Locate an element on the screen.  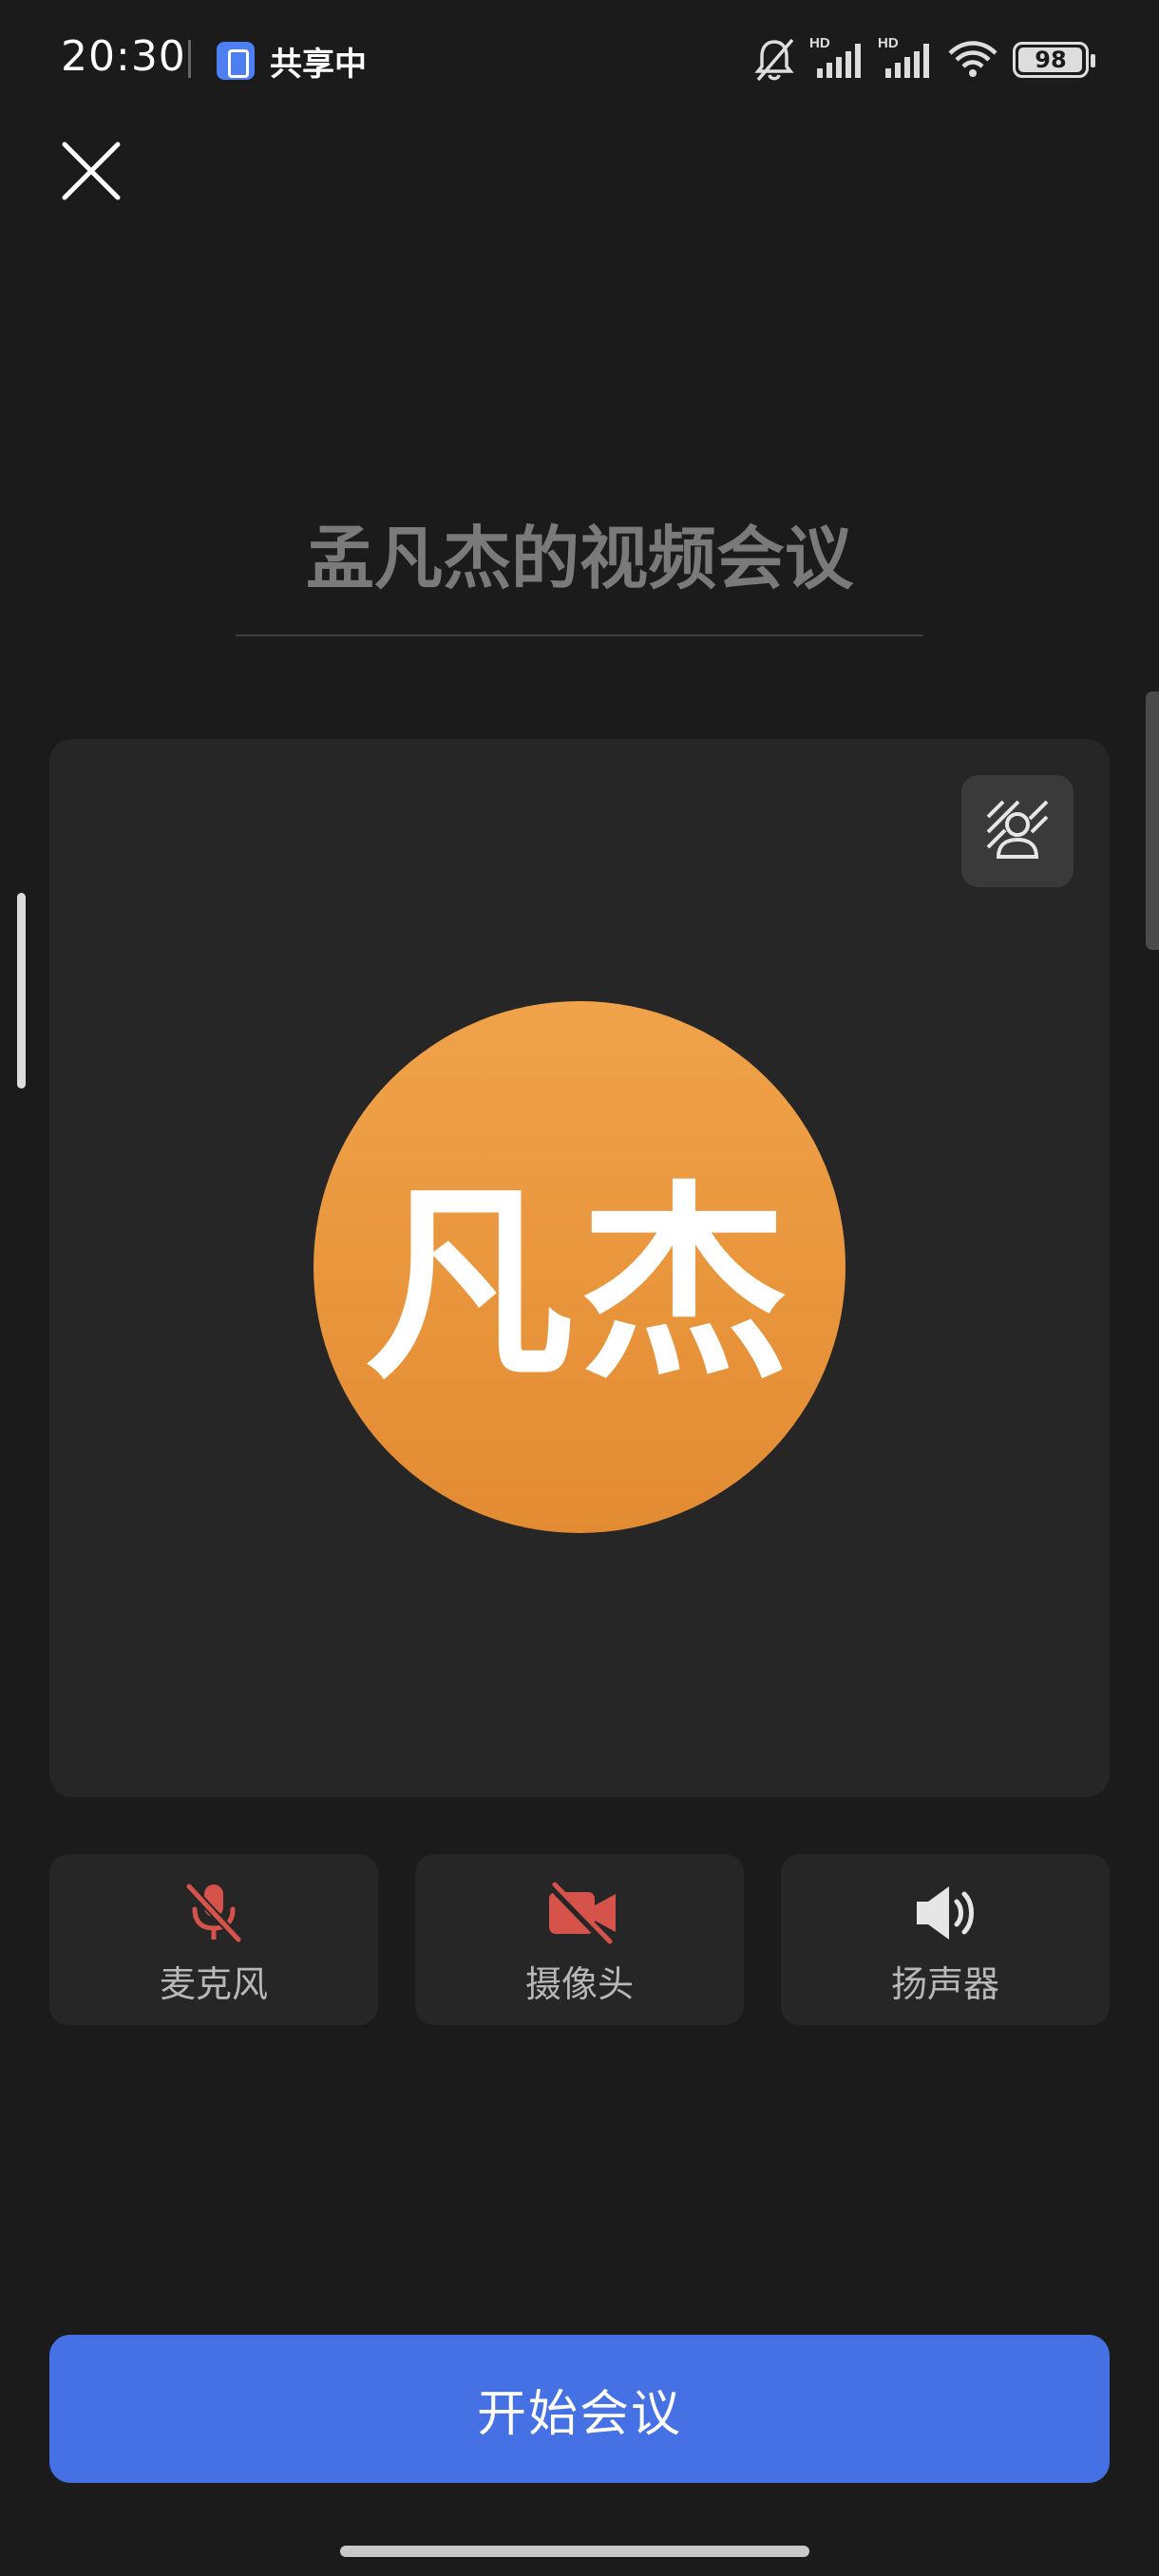
left-edge-handle is located at coordinates (21, 991).